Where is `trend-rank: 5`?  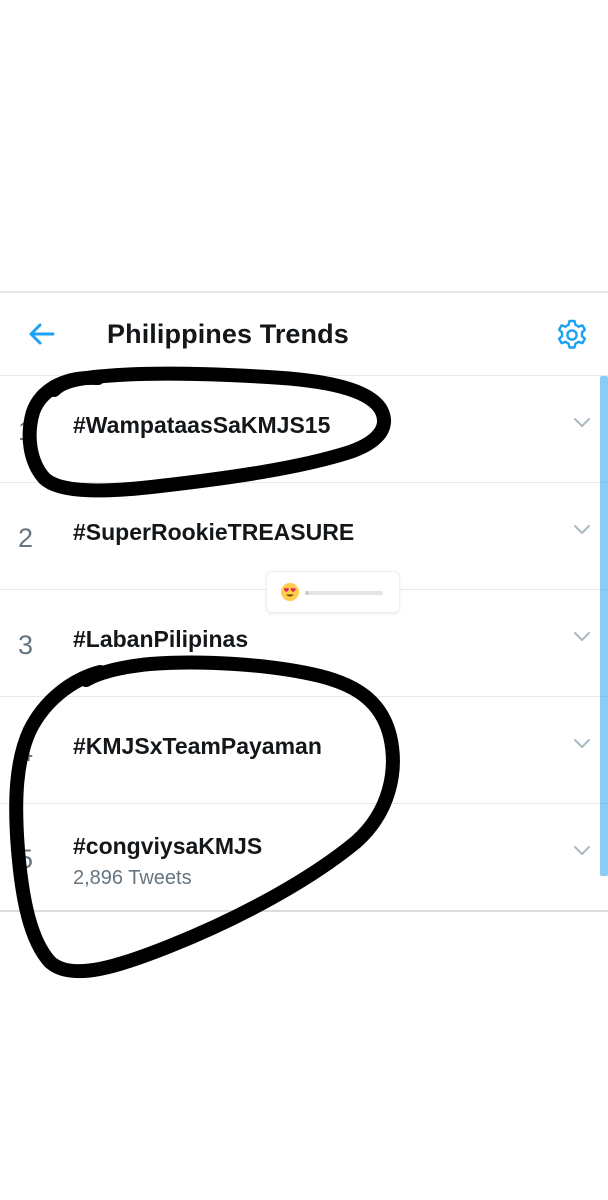
trend-rank: 5 is located at coordinates (26, 859).